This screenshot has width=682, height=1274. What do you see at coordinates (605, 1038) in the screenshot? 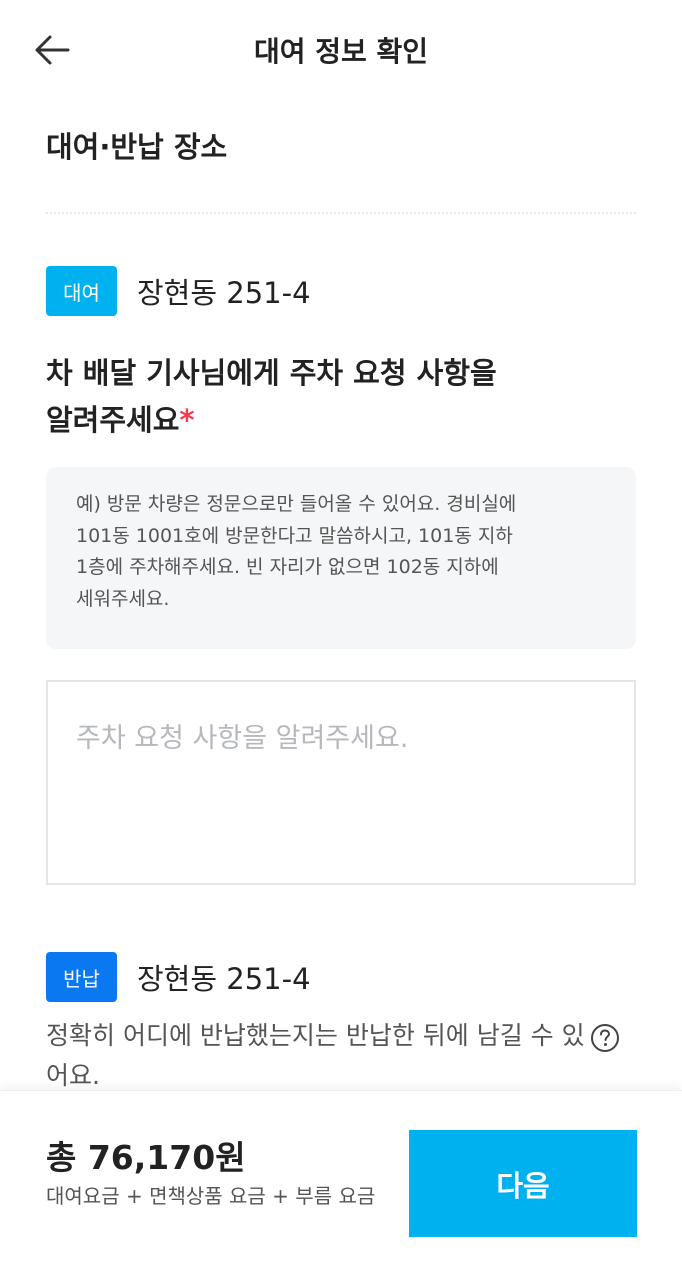
I see `question-circle-icon` at bounding box center [605, 1038].